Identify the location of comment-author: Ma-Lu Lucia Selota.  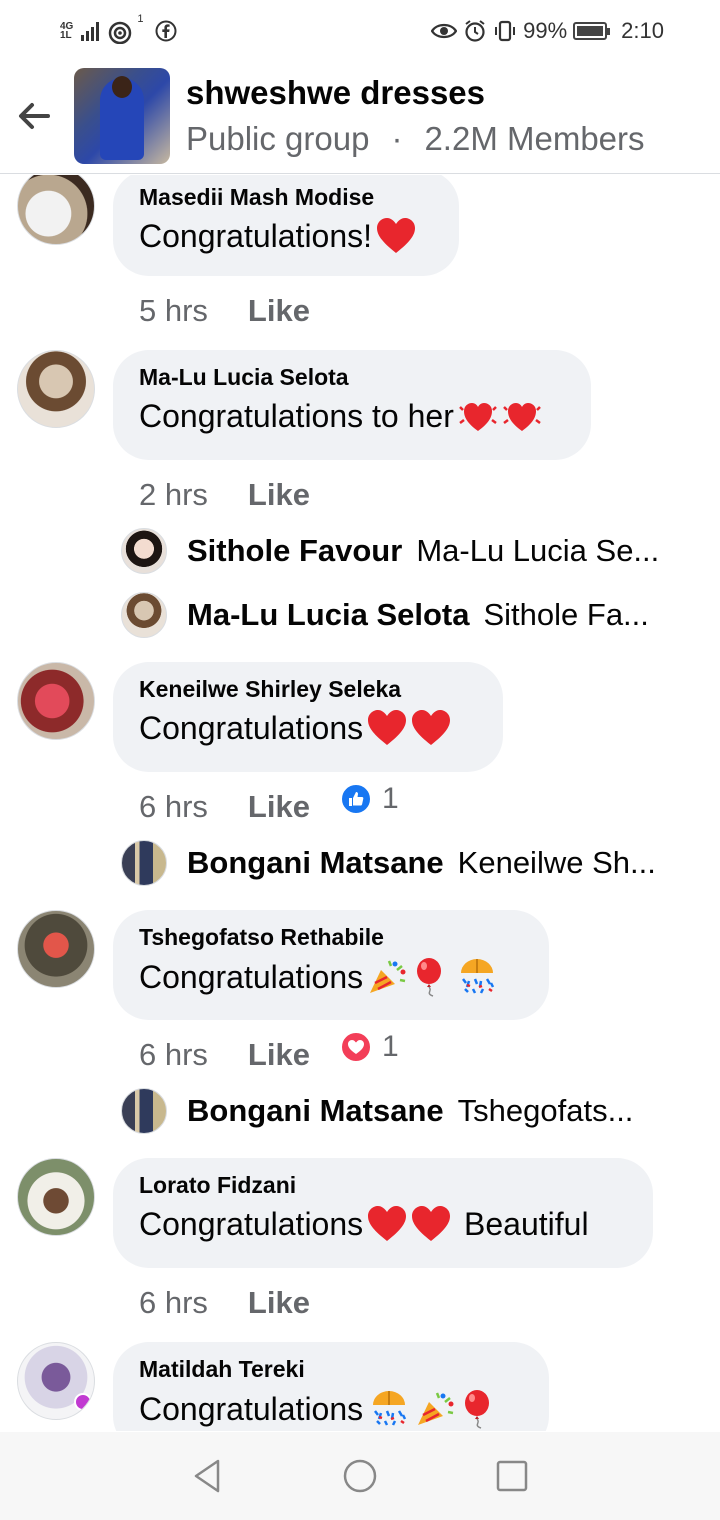
(352, 377).